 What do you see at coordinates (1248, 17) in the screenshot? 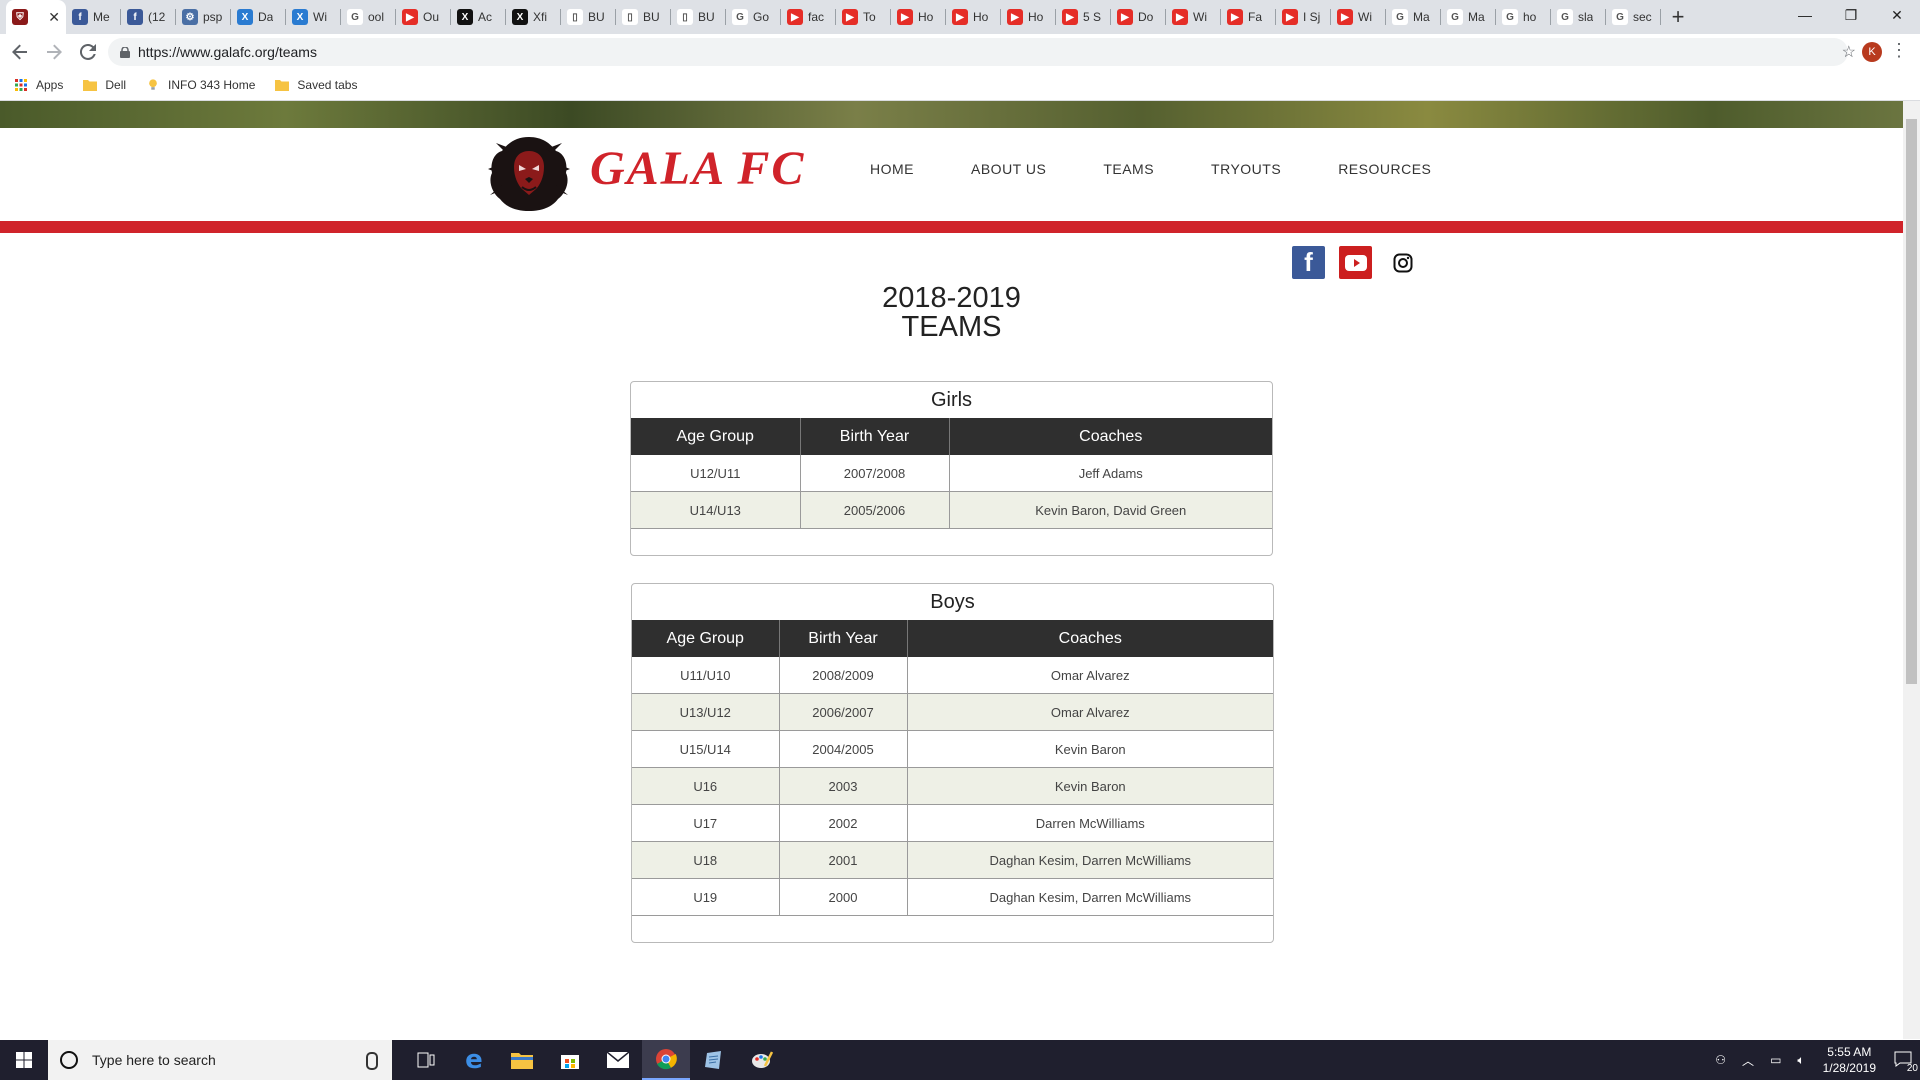
I see `browser-tab: ▶ Fa` at bounding box center [1248, 17].